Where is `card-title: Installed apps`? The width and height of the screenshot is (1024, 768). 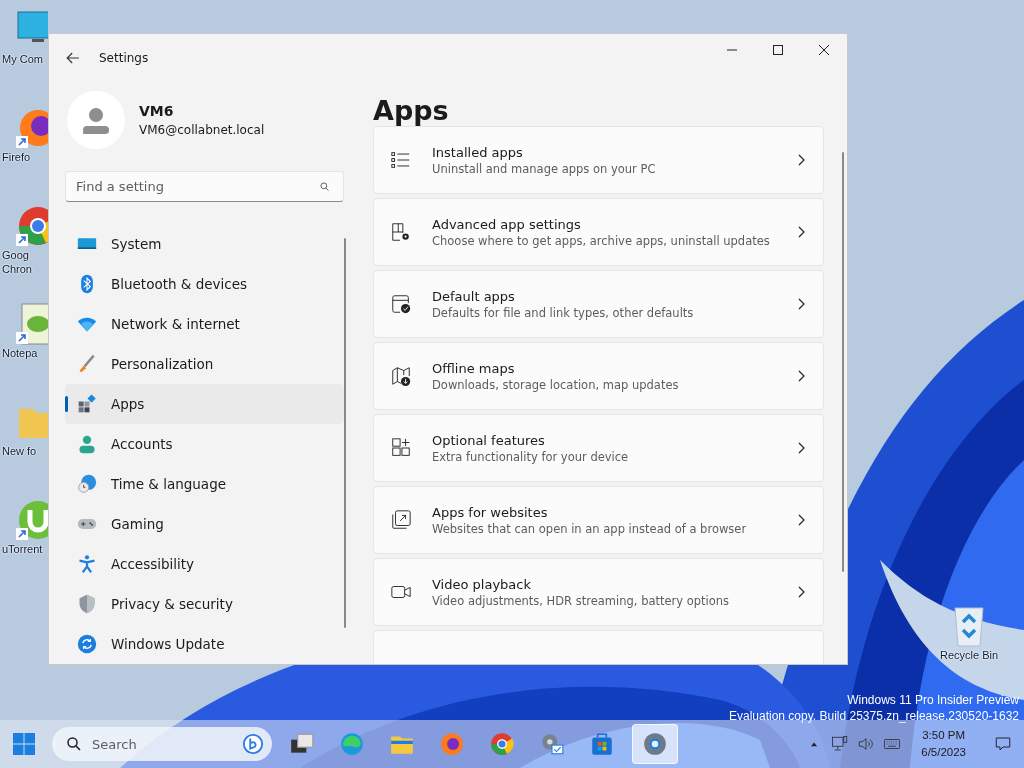
card-title: Installed apps is located at coordinates (478, 152).